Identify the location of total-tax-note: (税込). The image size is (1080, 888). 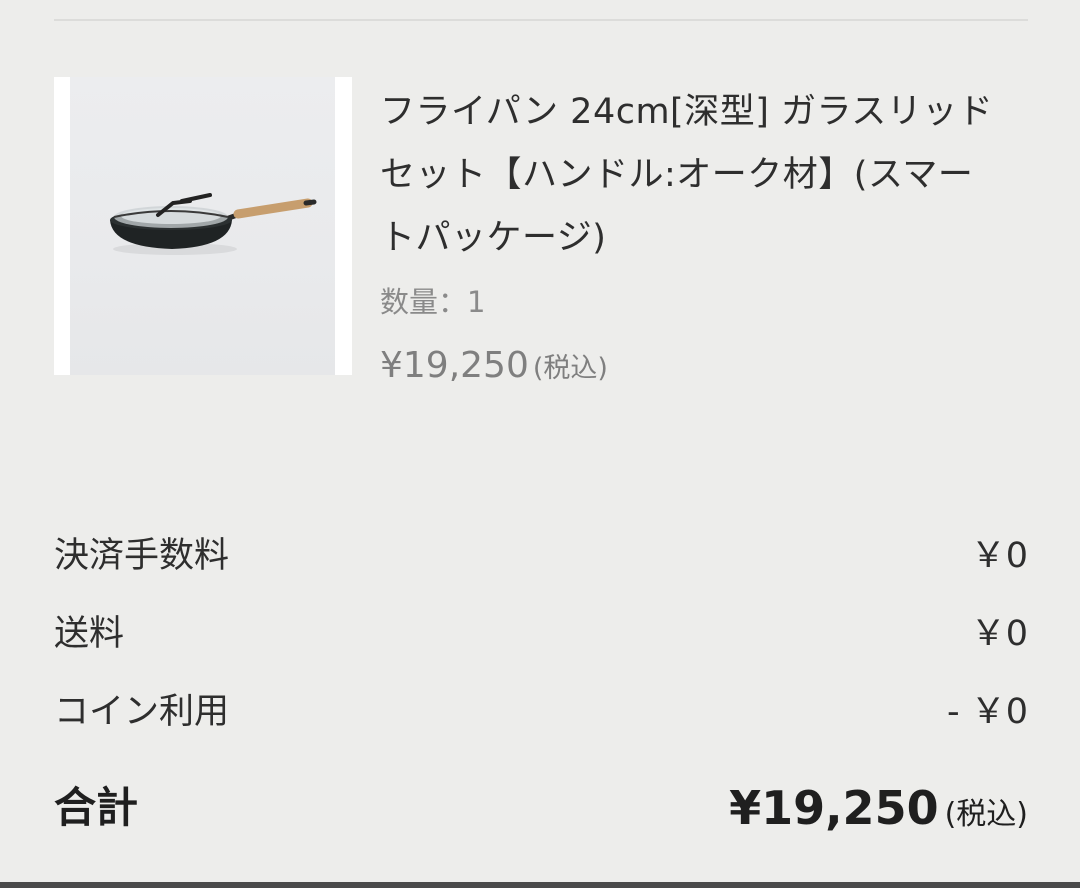
(986, 814).